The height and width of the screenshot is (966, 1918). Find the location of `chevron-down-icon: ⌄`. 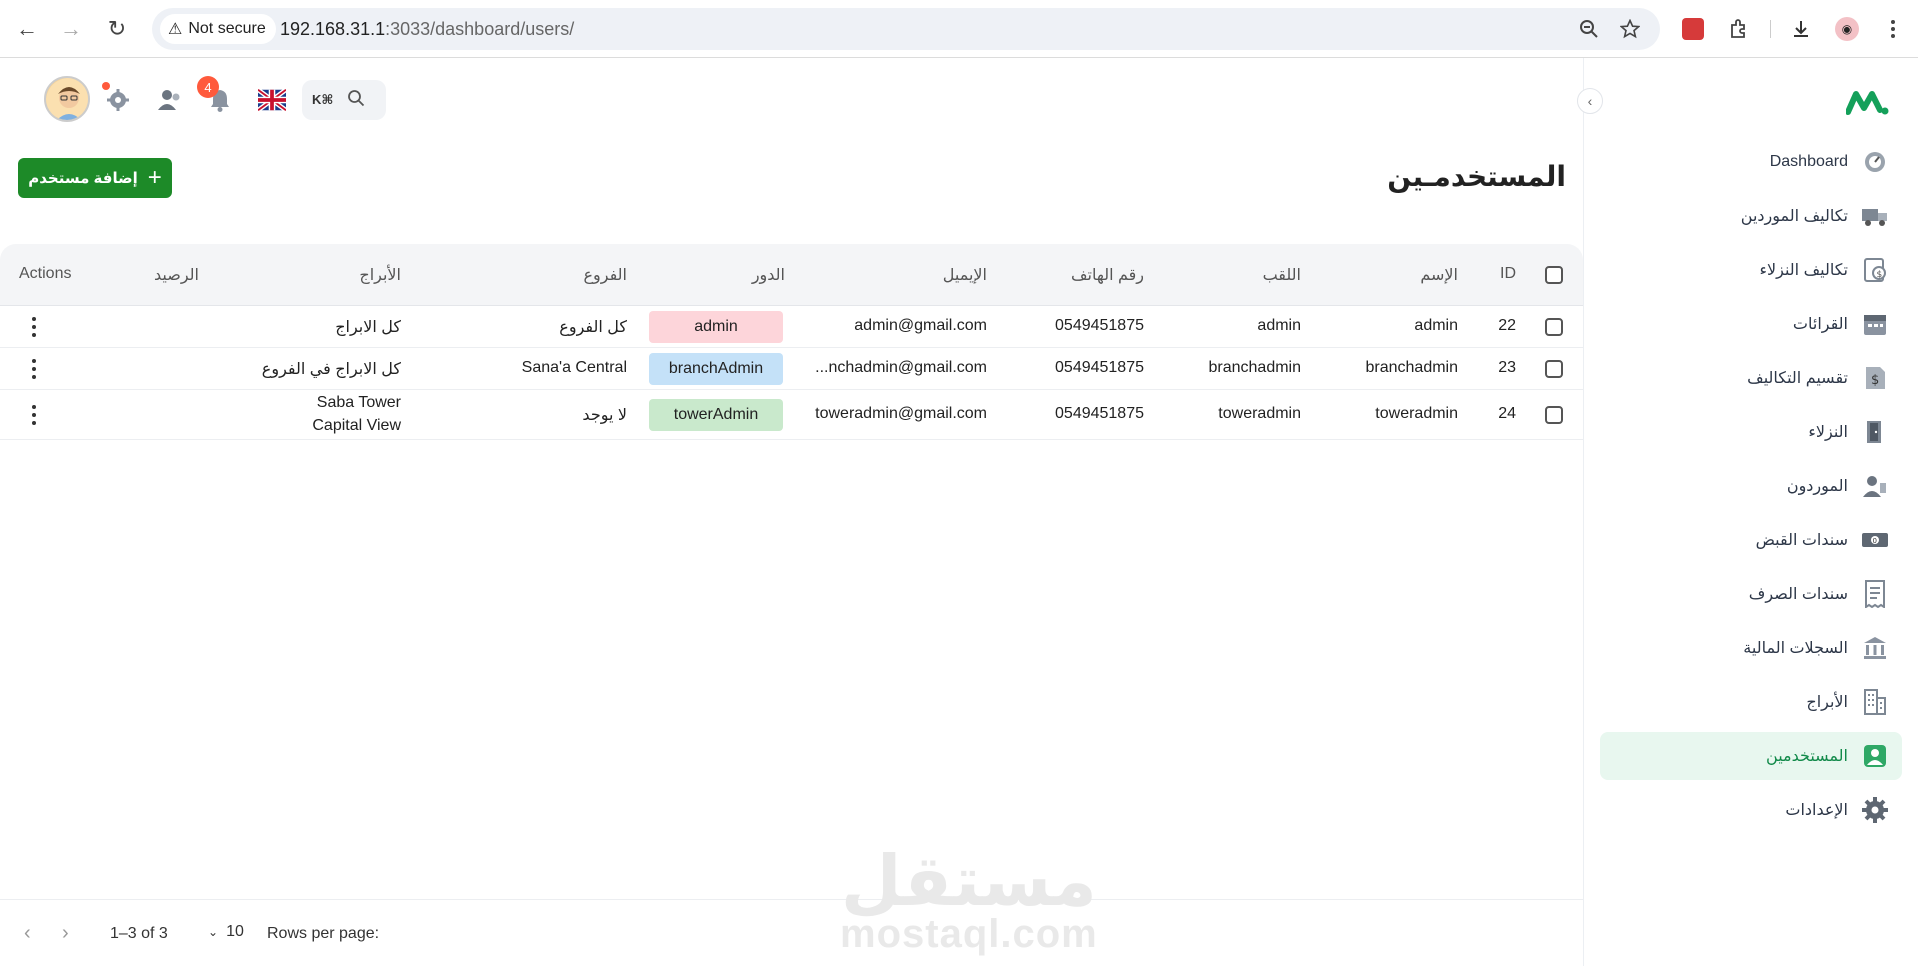

chevron-down-icon: ⌄ is located at coordinates (213, 932).